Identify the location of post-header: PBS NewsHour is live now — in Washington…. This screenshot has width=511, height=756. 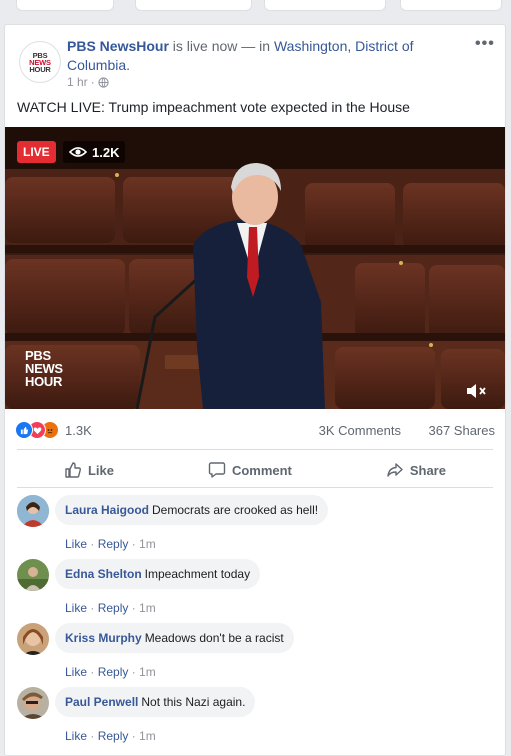
(267, 56).